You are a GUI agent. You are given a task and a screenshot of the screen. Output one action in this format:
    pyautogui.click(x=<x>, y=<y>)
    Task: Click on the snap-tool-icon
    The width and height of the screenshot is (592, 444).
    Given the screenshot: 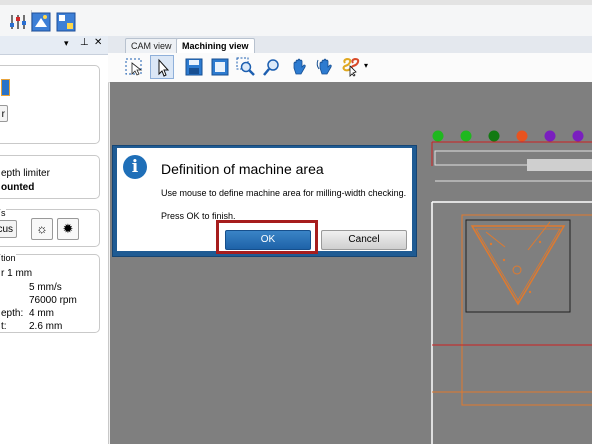 What is the action you would take?
    pyautogui.click(x=351, y=67)
    